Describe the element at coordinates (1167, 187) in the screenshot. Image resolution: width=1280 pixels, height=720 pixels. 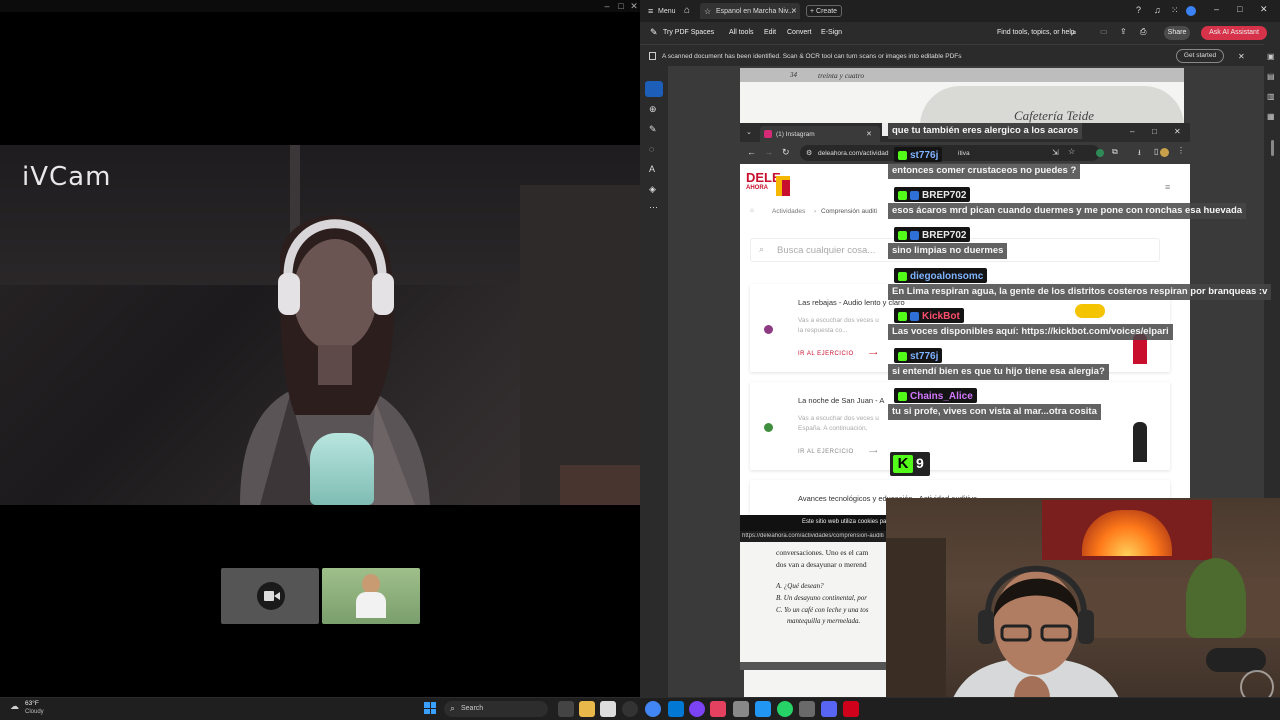
I see `hamburger-icon: ≡` at that location.